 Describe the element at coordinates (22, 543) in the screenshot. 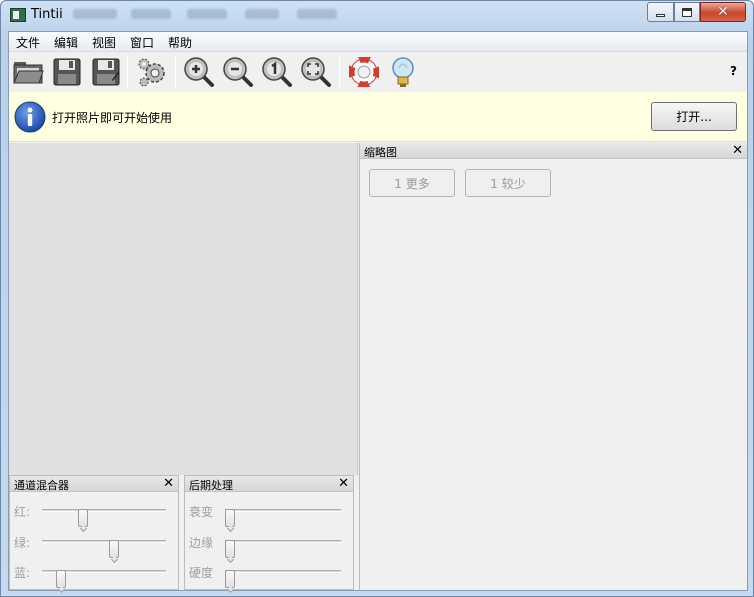

I see `green-slider-label: 绿:` at that location.